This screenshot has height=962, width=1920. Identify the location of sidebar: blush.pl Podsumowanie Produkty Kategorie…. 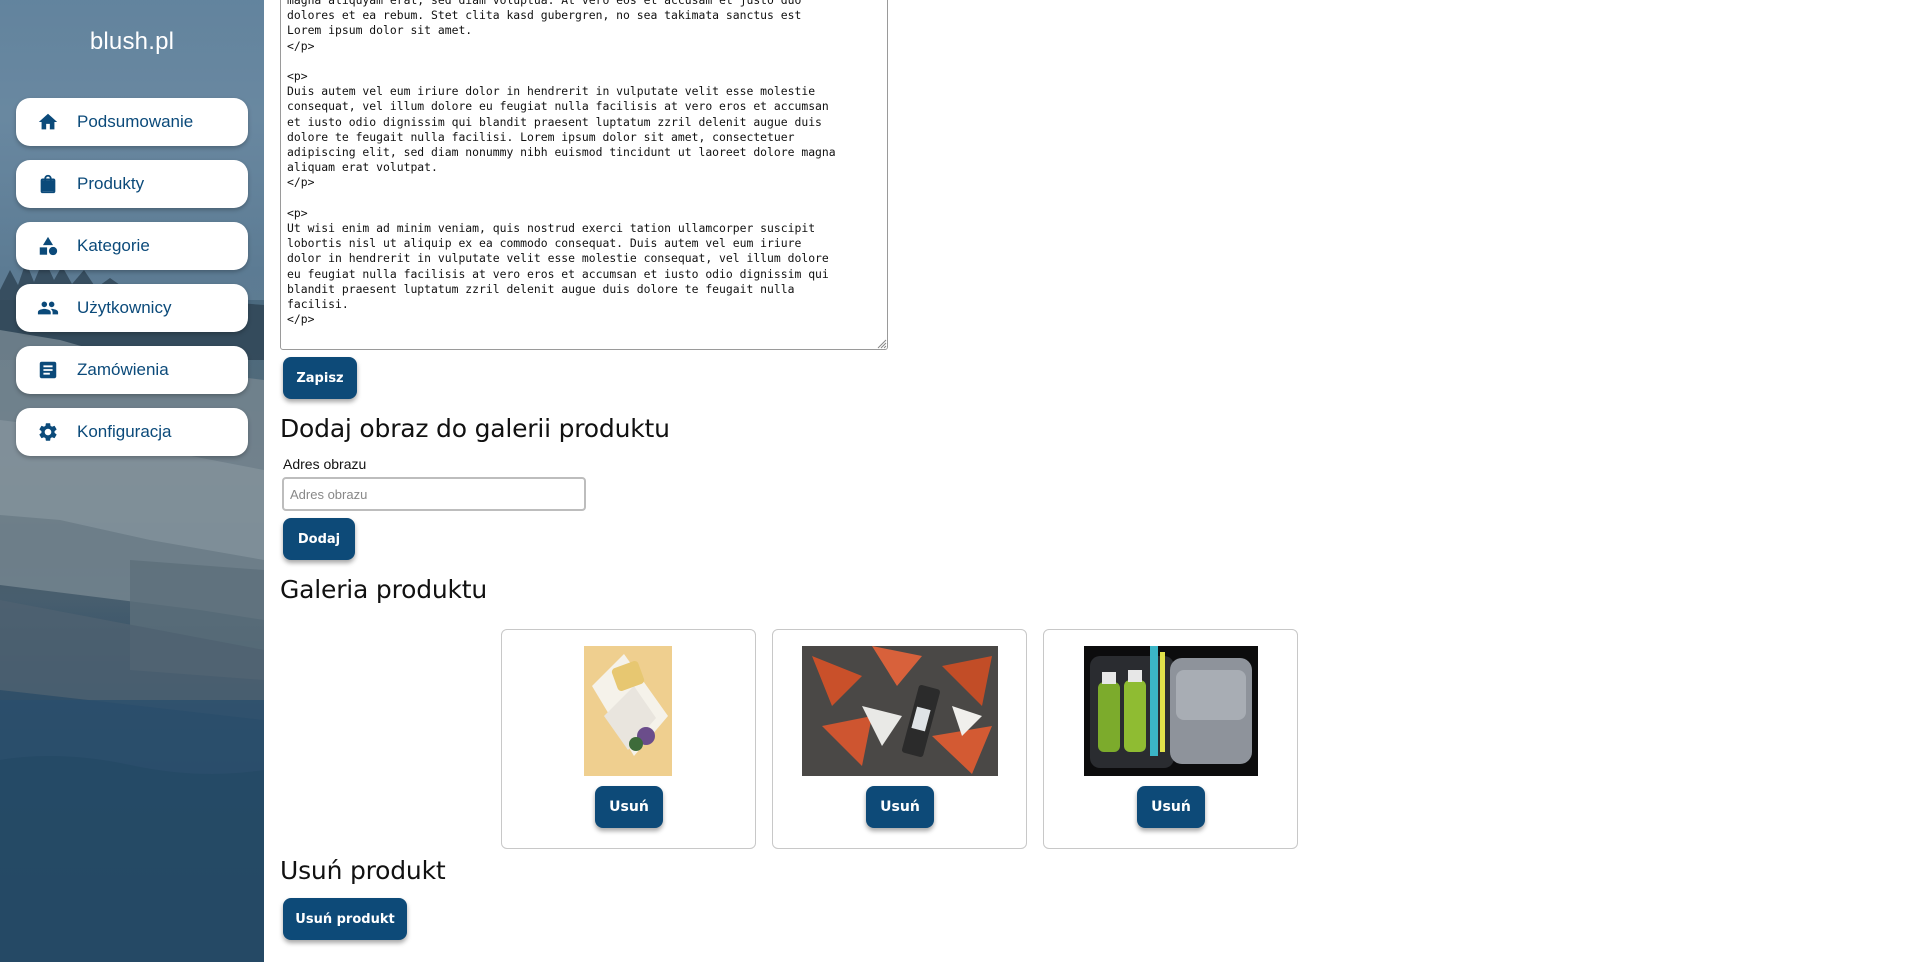
(132, 481).